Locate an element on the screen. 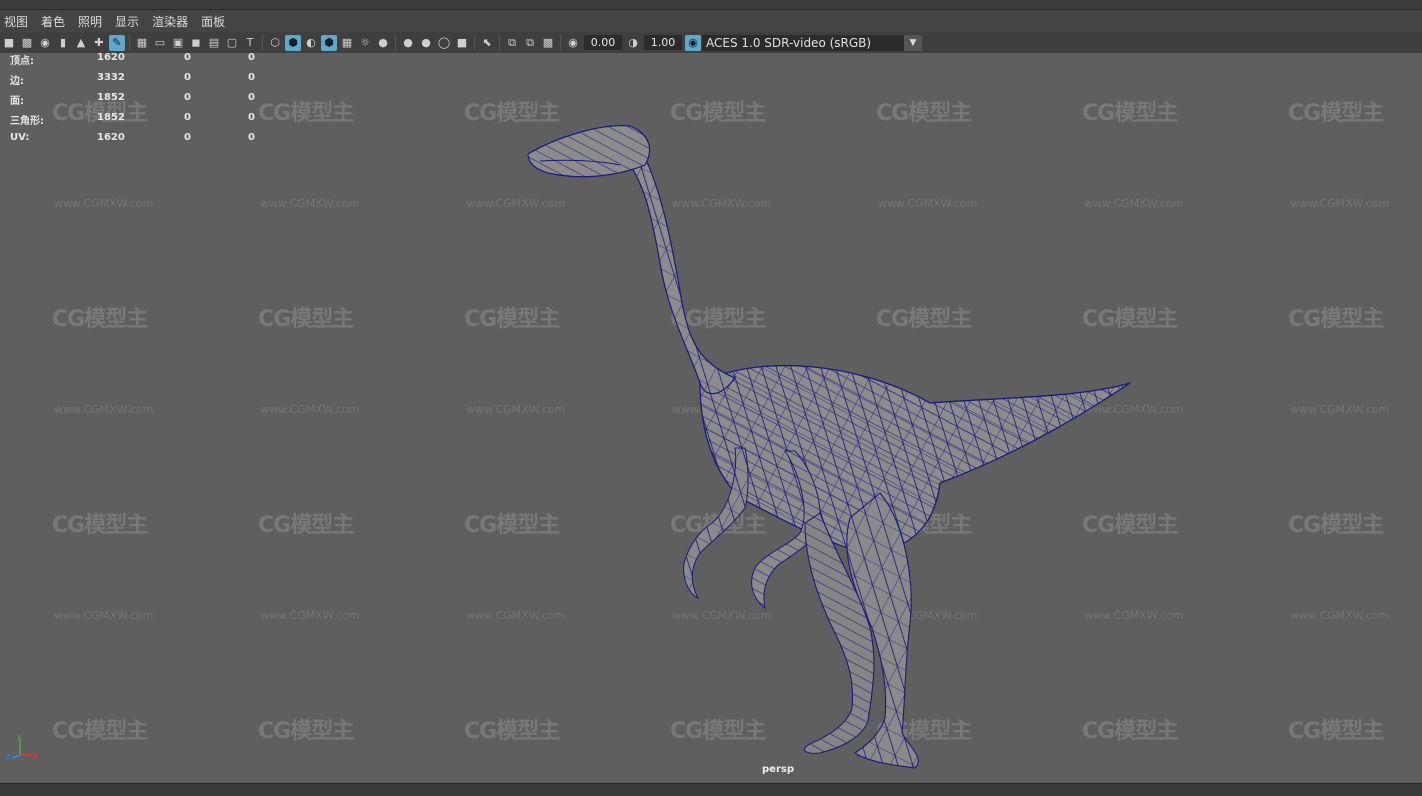  hud-label: 面: is located at coordinates (17, 101).